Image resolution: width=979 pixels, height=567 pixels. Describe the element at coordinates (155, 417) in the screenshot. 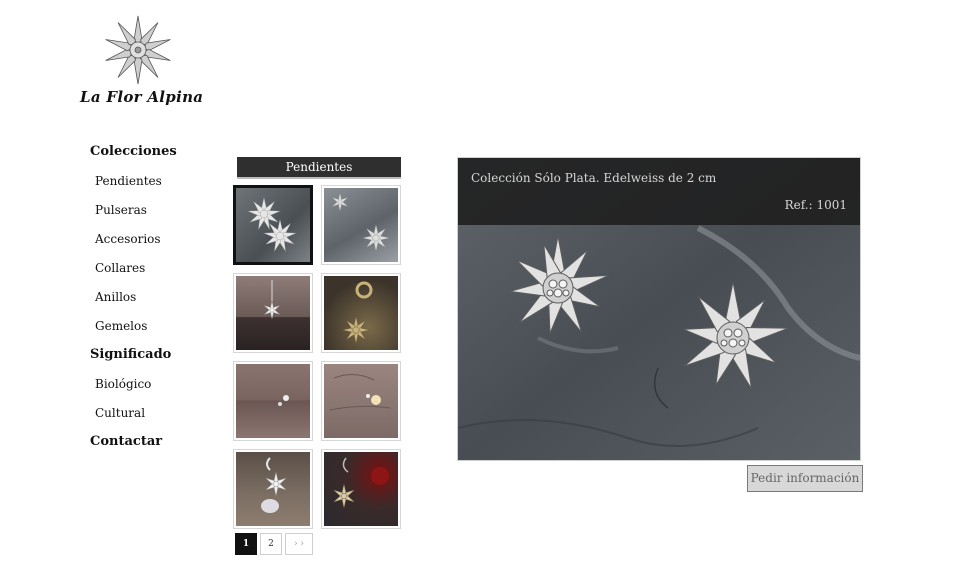

I see `nav-item-cultural: Cultural` at that location.